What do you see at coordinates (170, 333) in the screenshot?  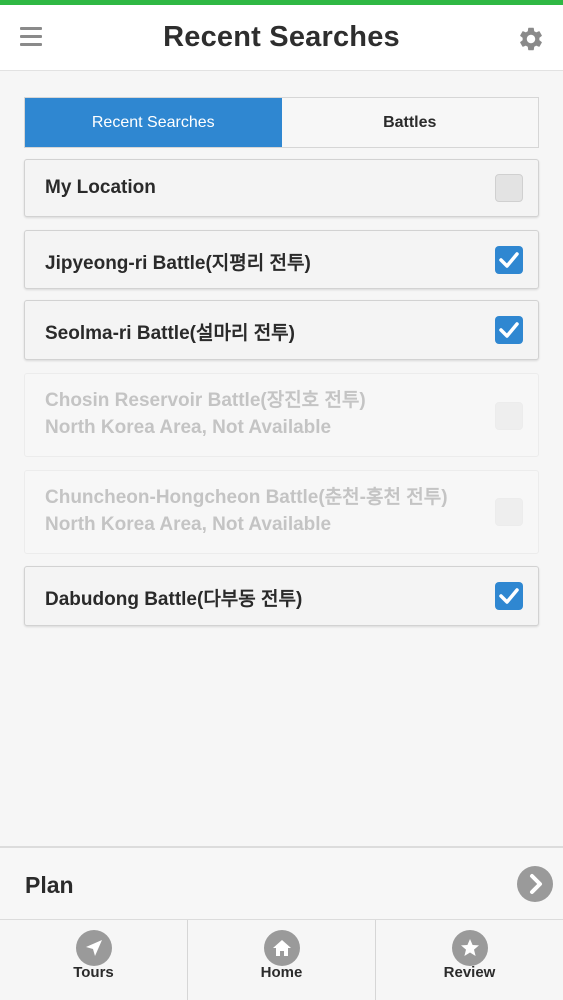 I see `list-item-label: Seolma-ri Battle(설마리 전투)` at bounding box center [170, 333].